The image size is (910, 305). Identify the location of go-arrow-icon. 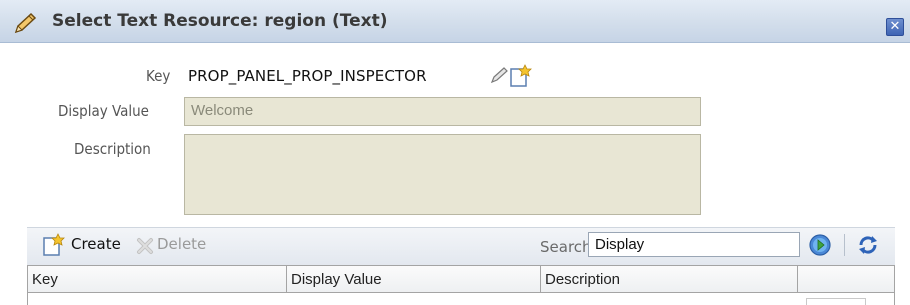
(820, 245).